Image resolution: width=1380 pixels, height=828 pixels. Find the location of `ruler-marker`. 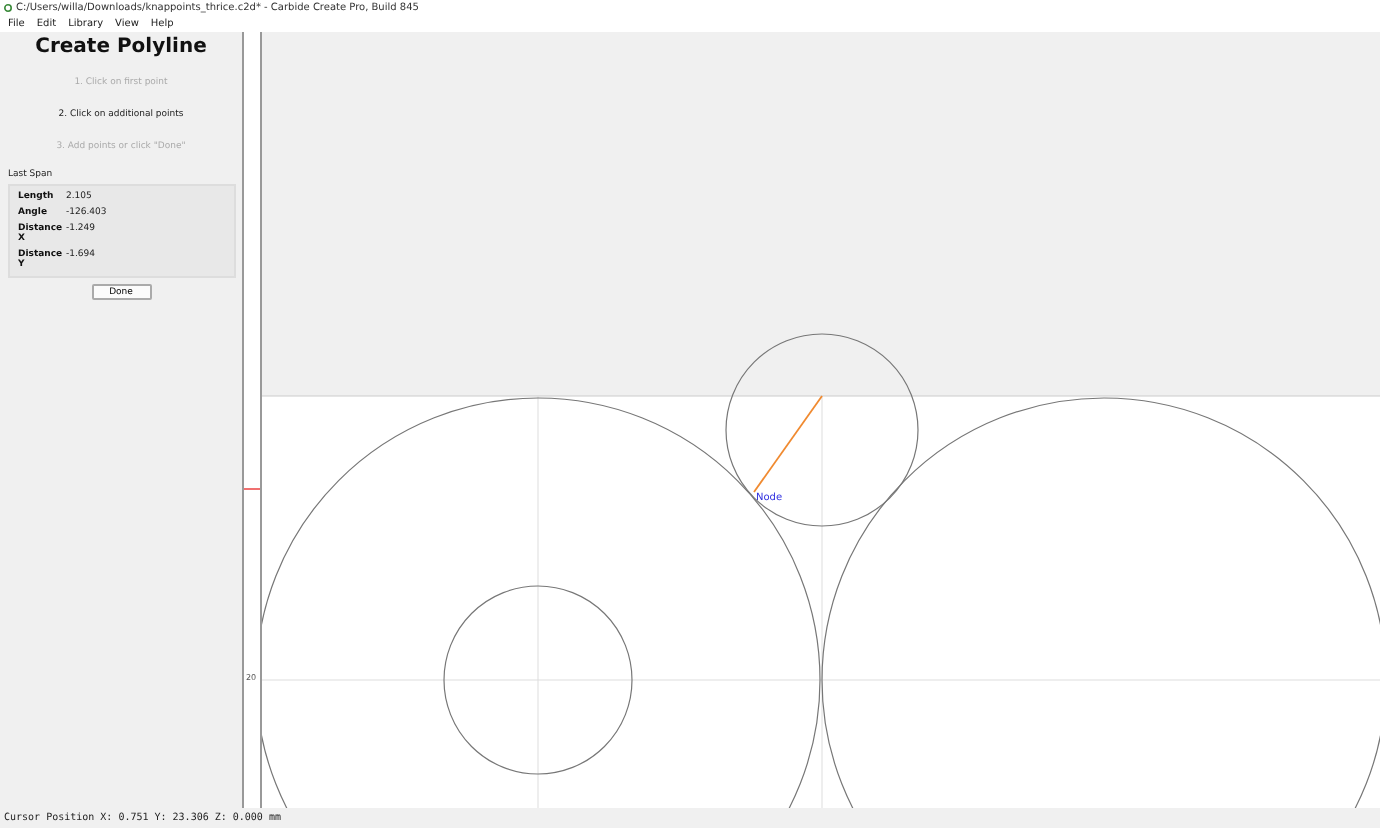

ruler-marker is located at coordinates (252, 489).